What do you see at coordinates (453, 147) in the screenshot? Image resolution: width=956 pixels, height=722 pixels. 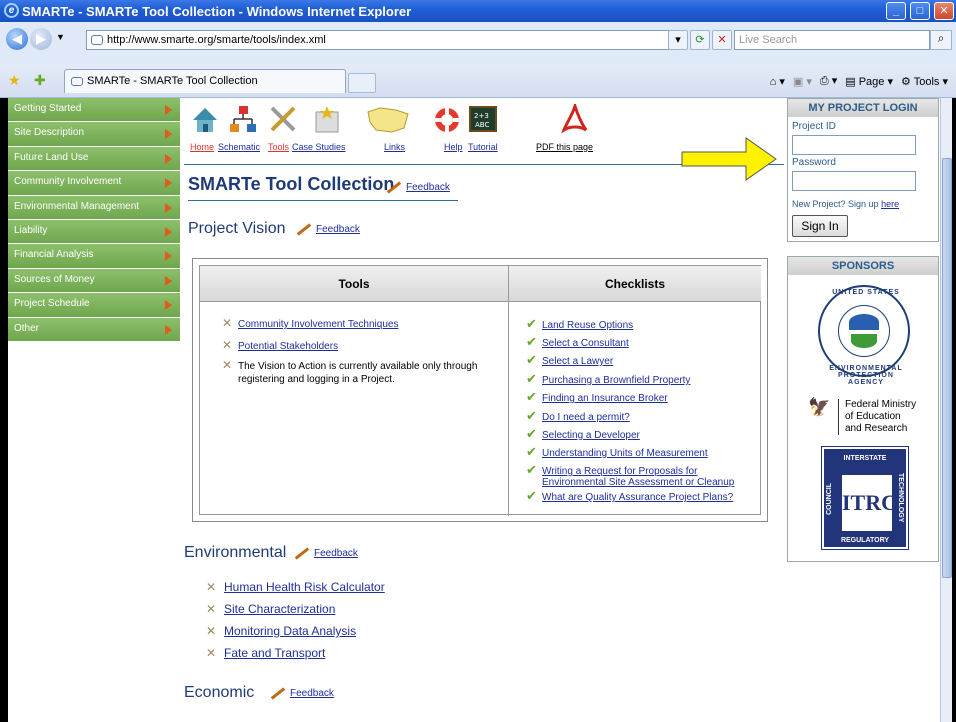 I see `help-link: Help` at bounding box center [453, 147].